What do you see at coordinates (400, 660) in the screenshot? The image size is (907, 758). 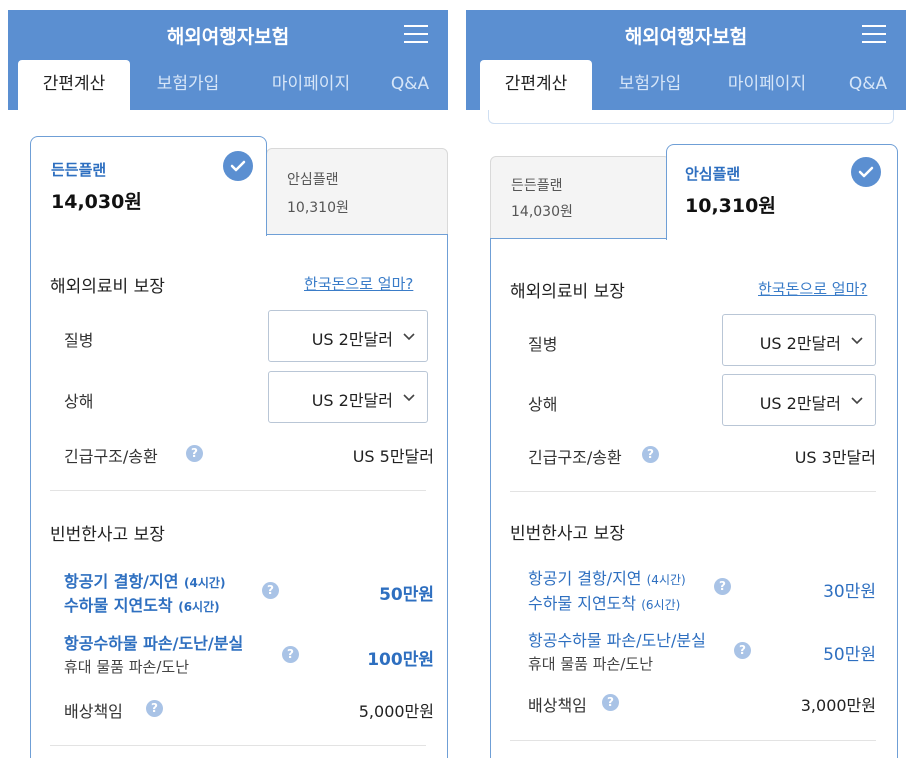 I see `baggage-damage-amount: 100만원` at bounding box center [400, 660].